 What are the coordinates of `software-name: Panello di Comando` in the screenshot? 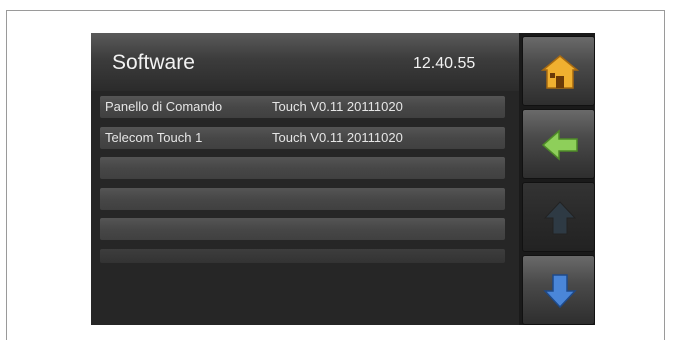 It's located at (164, 106).